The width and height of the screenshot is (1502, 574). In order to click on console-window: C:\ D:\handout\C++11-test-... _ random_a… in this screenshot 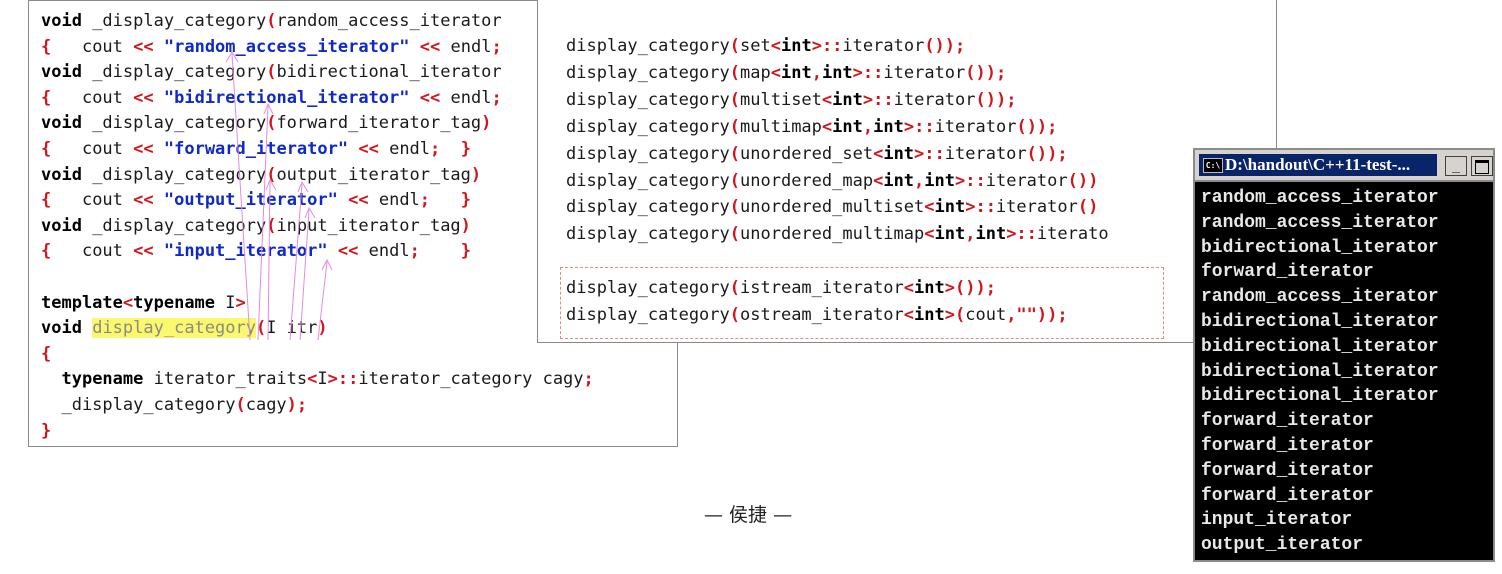, I will do `click(1344, 355)`.